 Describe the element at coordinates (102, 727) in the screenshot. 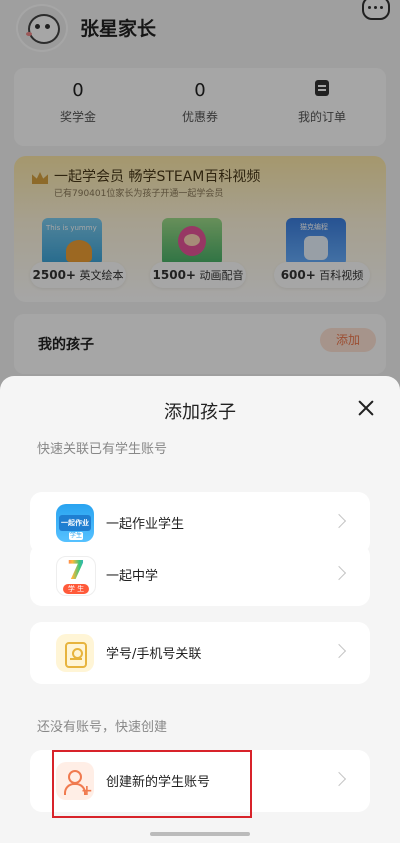

I see `create-section-label: 还没有账号，快速创建` at that location.